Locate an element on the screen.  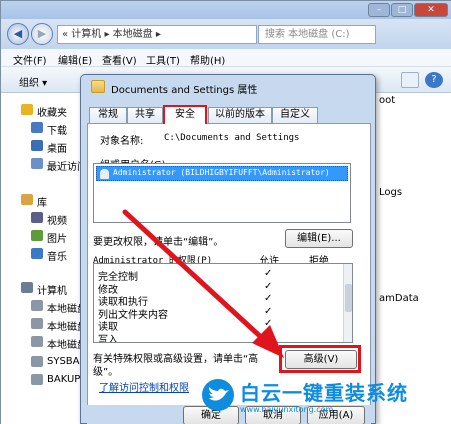
menu-view: 查看(V) is located at coordinates (119, 59).